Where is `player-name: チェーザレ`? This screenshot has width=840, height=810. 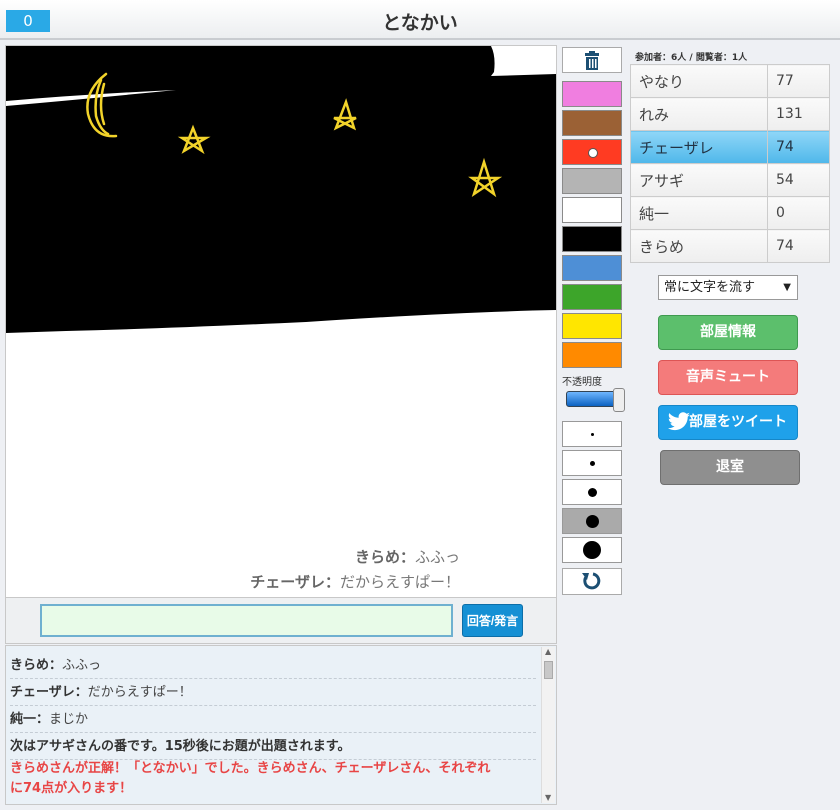
player-name: チェーザレ is located at coordinates (699, 147).